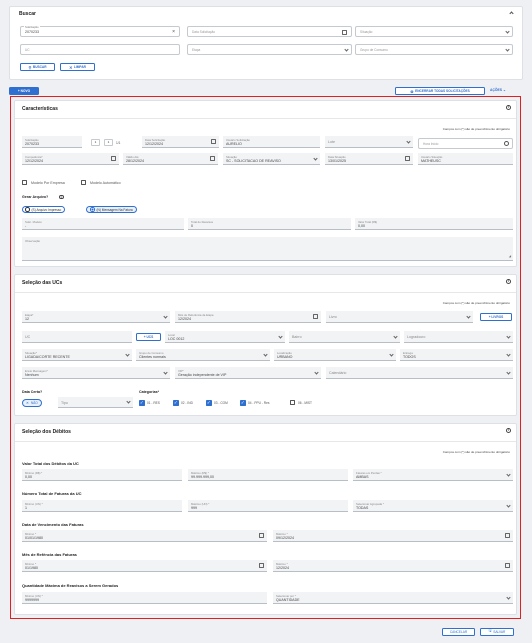 This screenshot has height=643, width=532. I want to click on uc-search-input: UC, so click(100, 49).